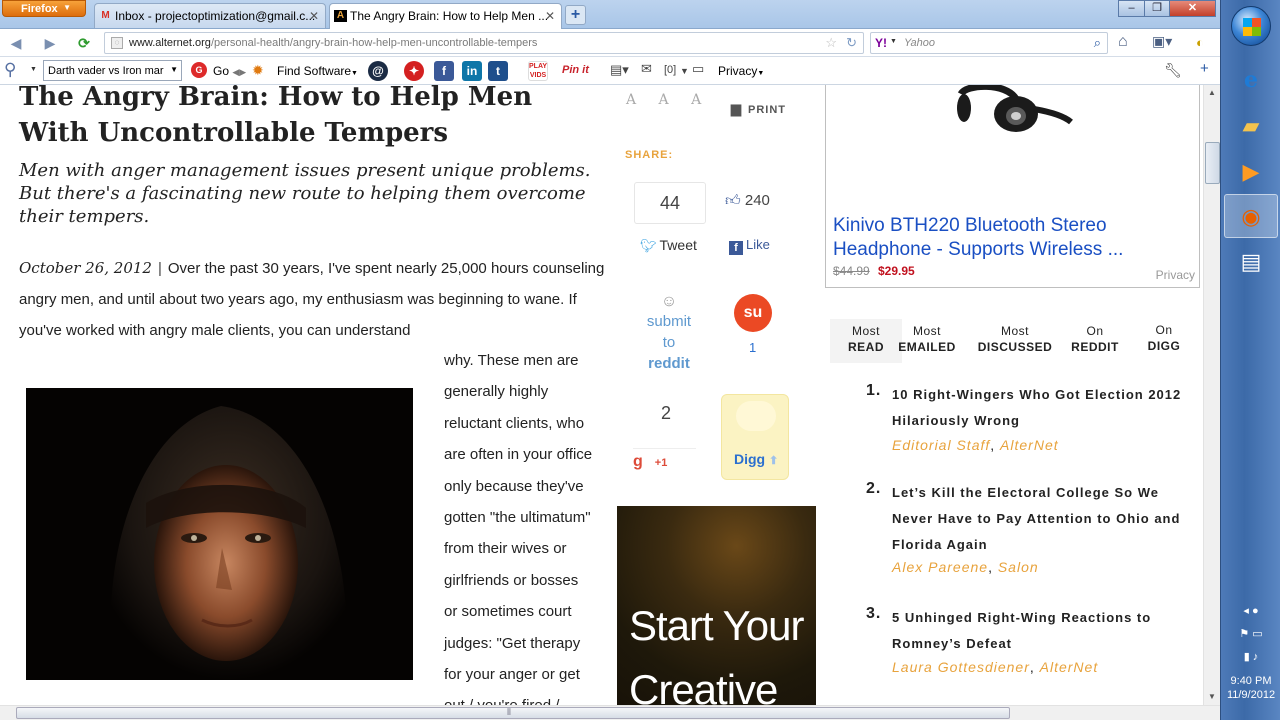 The width and height of the screenshot is (1280, 720). Describe the element at coordinates (512, 643) in the screenshot. I see `body-line: judges: "Get therapy` at that location.